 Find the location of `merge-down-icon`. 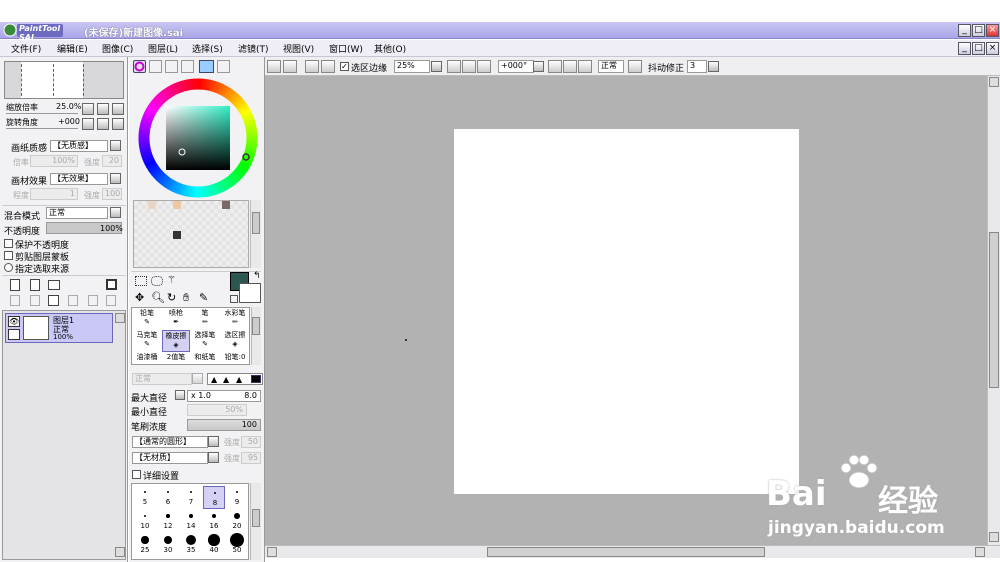

merge-down-icon is located at coordinates (35, 300).